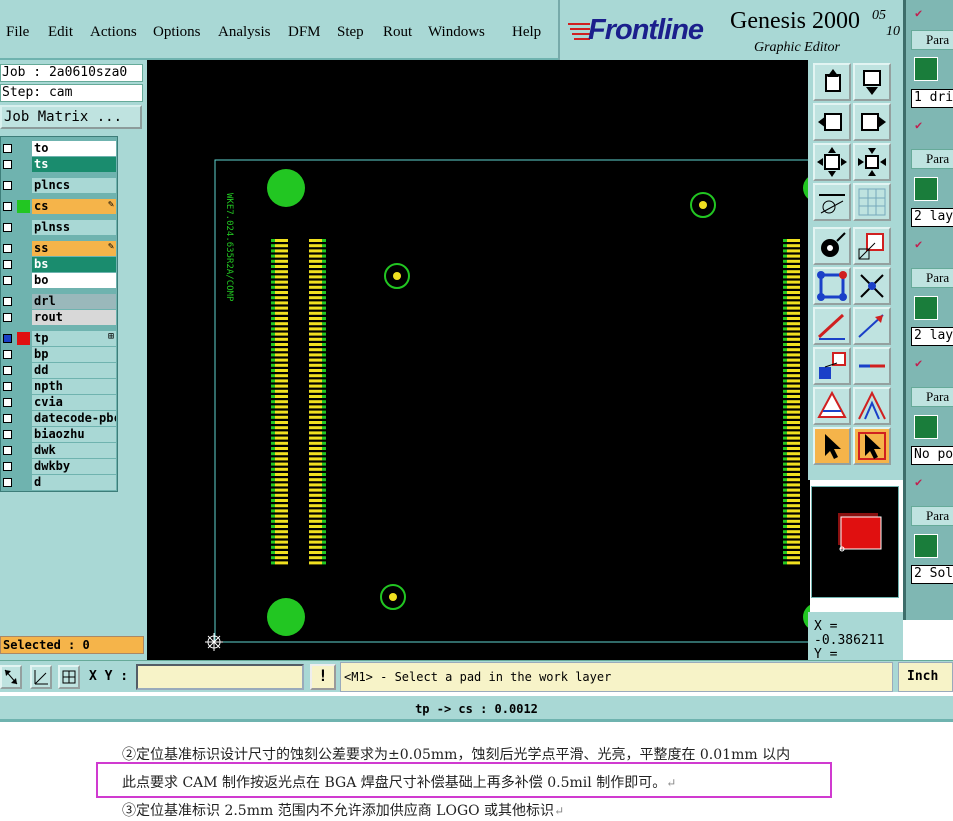 The image size is (953, 821). I want to click on param-label: Para, so click(932, 278).